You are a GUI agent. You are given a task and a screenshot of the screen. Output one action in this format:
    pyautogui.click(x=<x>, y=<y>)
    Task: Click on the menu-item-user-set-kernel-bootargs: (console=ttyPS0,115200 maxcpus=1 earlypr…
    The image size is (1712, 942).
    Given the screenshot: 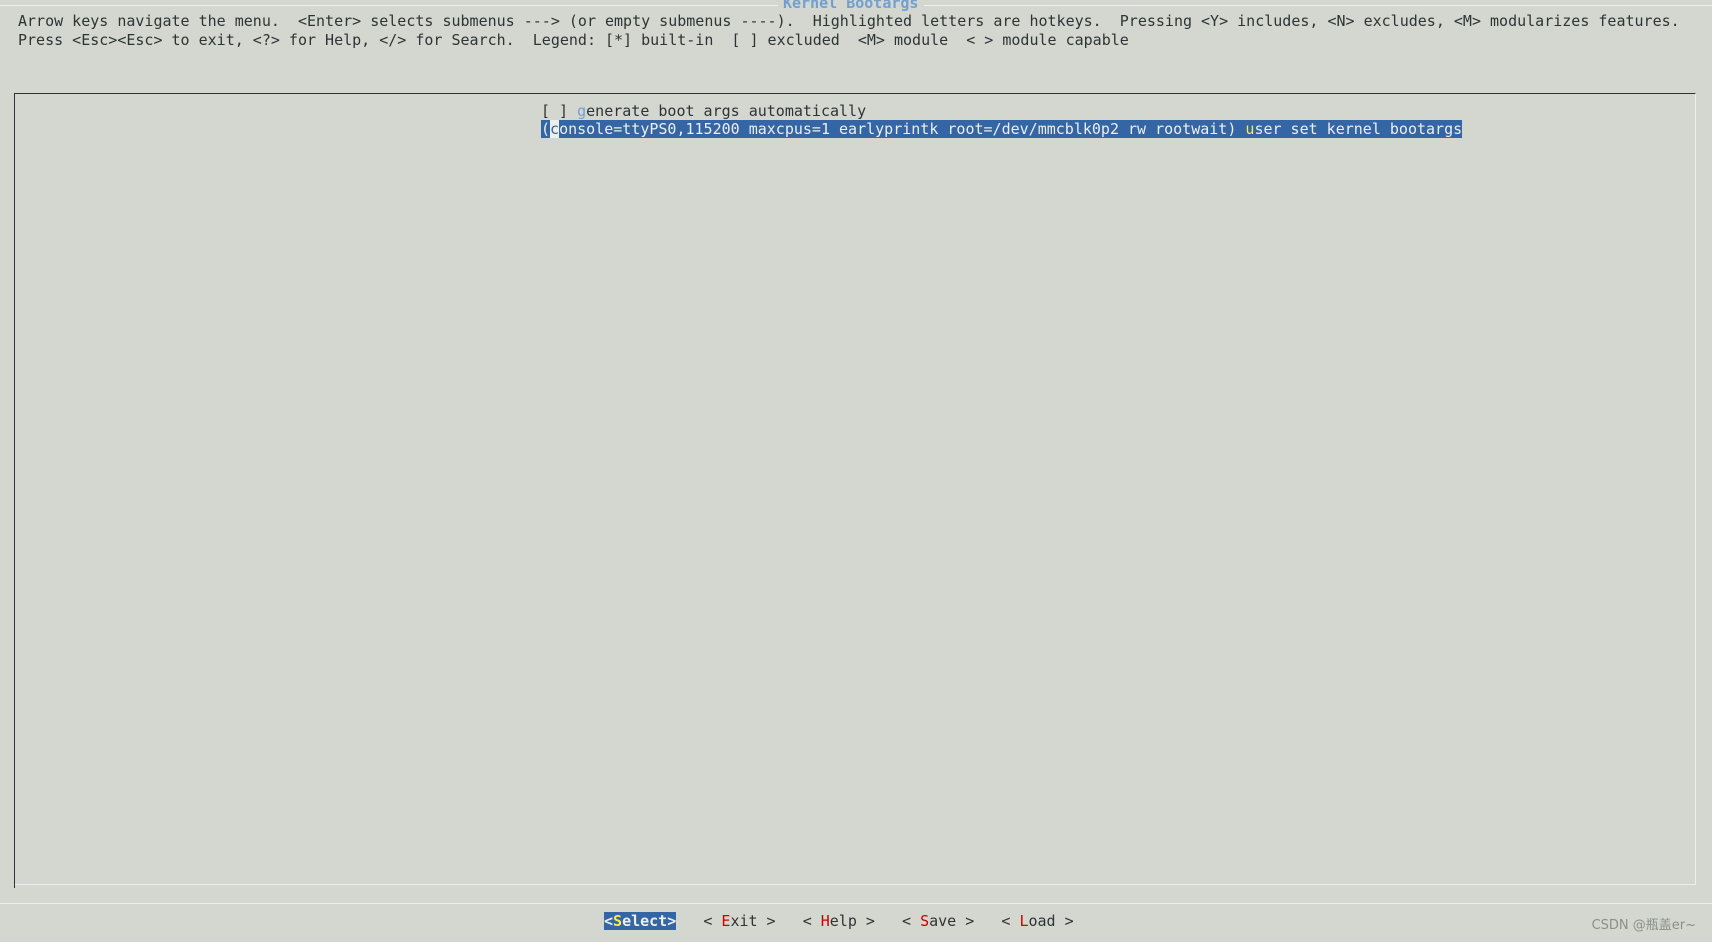 What is the action you would take?
    pyautogui.click(x=1002, y=129)
    